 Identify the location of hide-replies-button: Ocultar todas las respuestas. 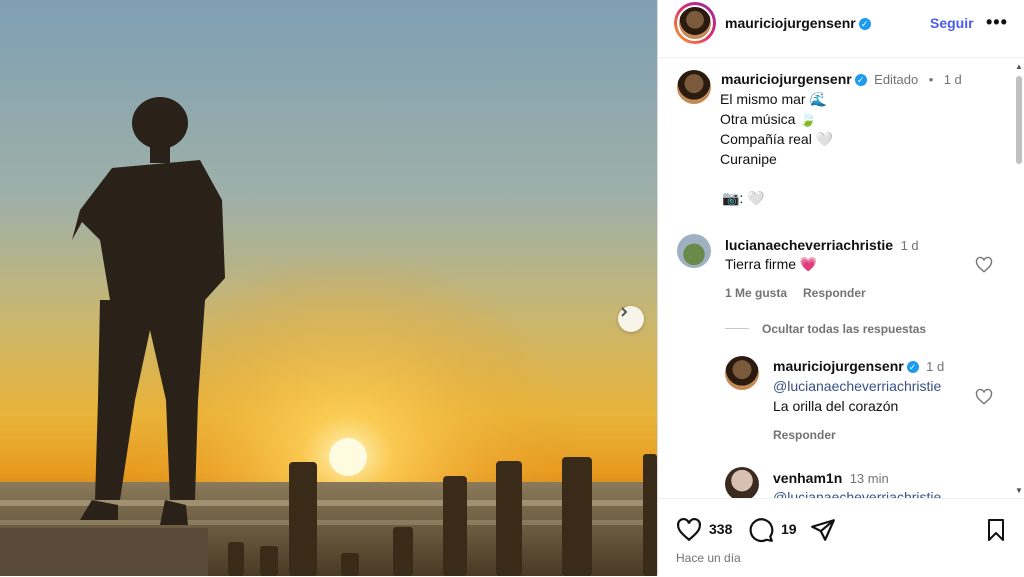
(844, 329).